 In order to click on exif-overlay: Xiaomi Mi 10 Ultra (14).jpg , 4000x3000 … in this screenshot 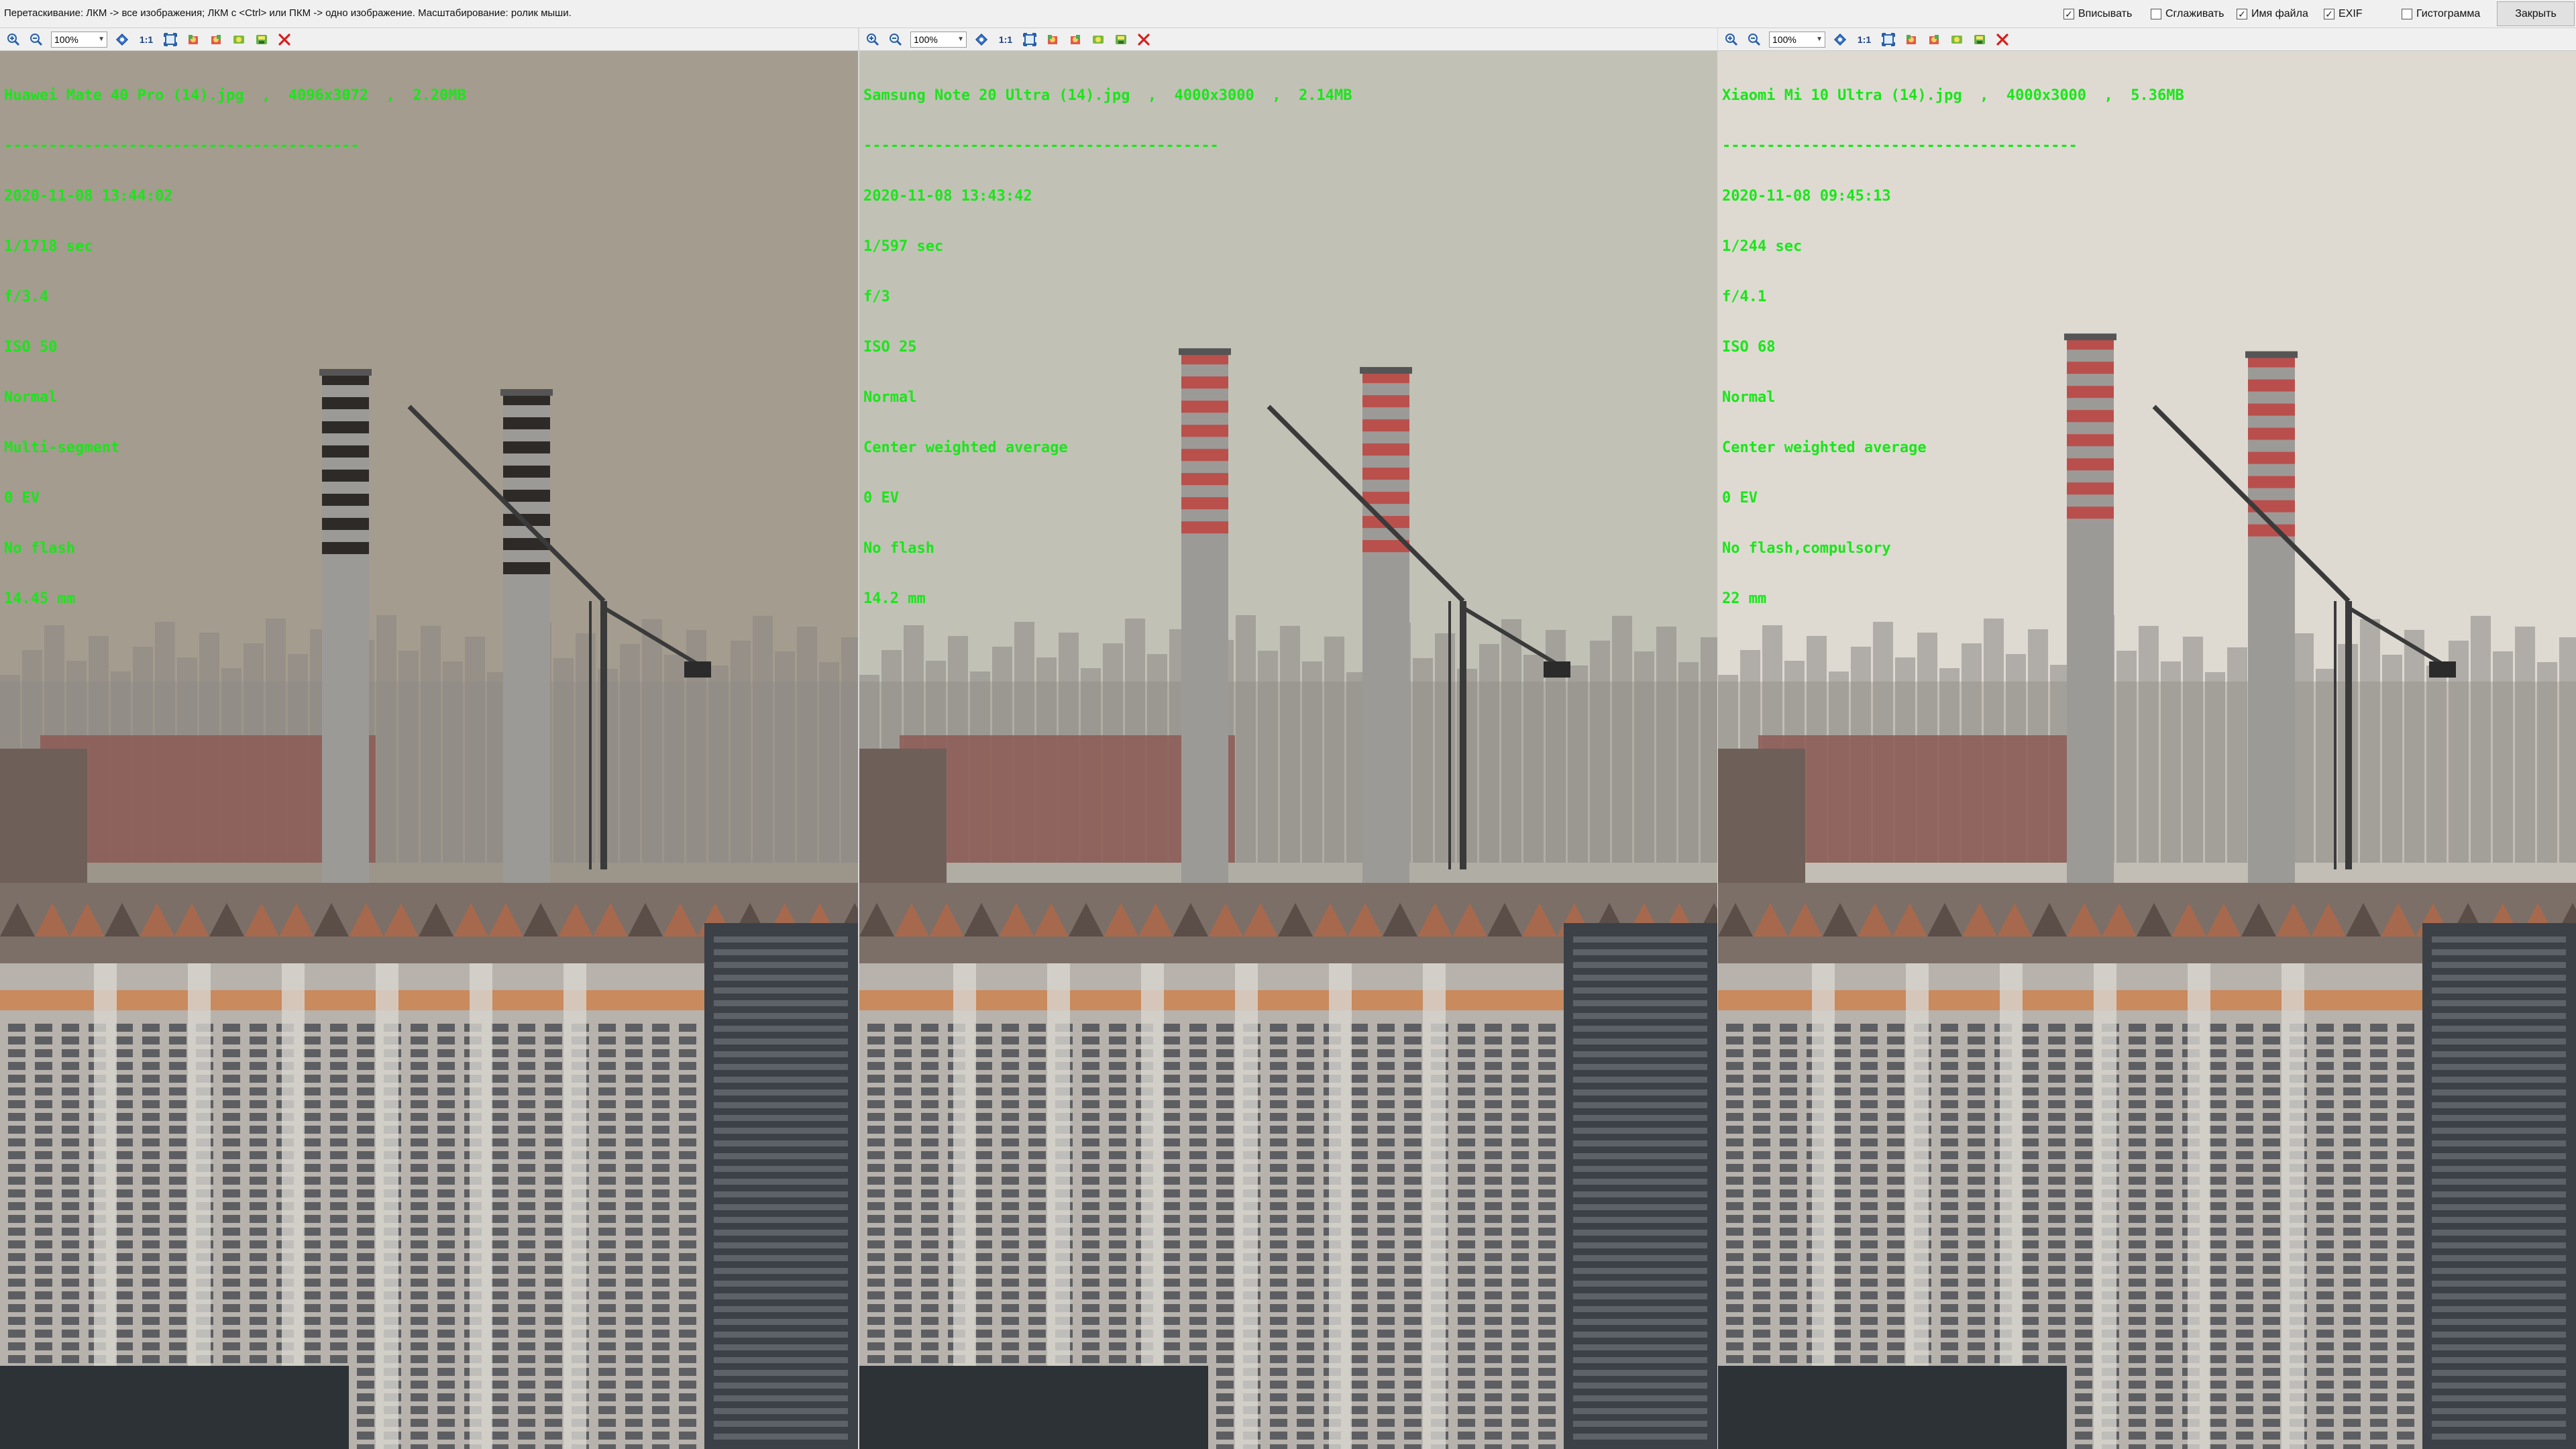, I will do `click(1953, 347)`.